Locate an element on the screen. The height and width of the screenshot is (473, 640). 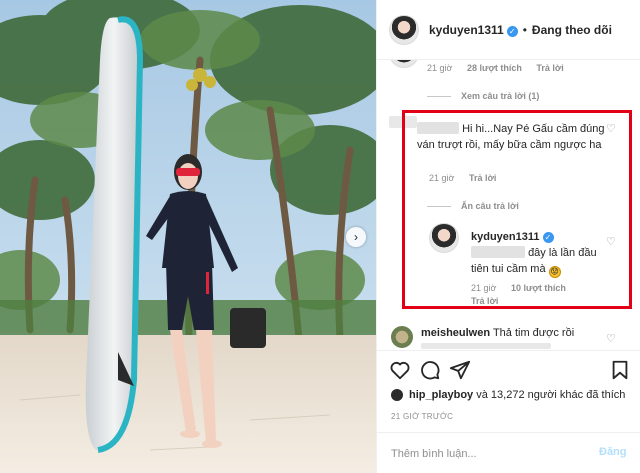
post-comment-button: Đăng is located at coordinates (613, 452).